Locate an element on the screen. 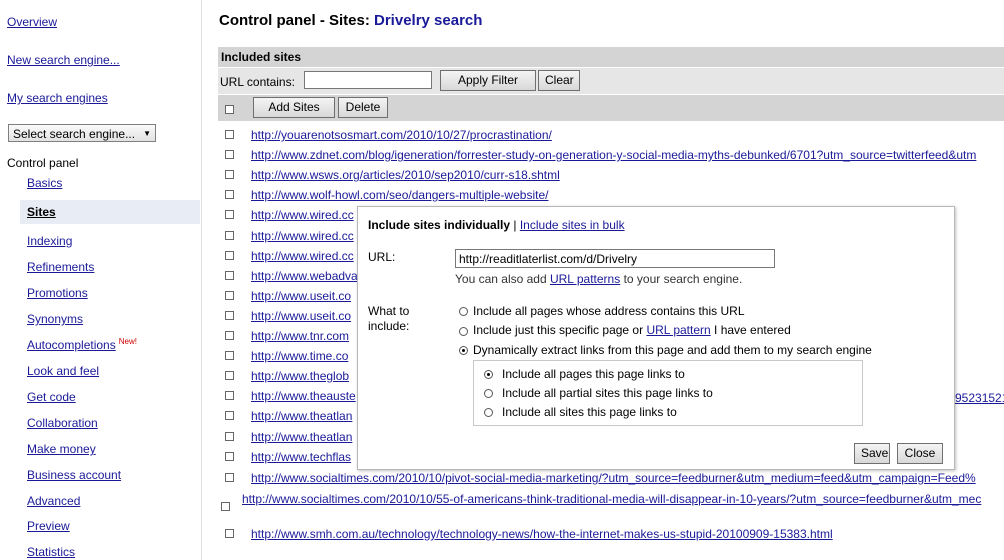 Image resolution: width=1004 pixels, height=560 pixels. sidebar-item-refinements: Refinements is located at coordinates (60, 267).